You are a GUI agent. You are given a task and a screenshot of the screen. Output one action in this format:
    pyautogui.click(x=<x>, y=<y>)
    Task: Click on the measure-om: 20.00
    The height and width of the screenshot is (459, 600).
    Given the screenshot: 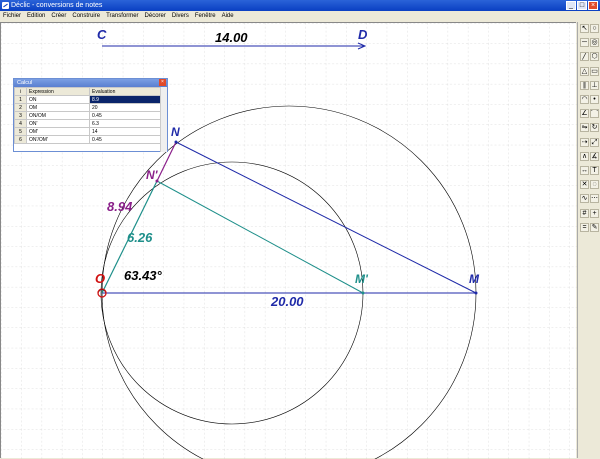 What is the action you would take?
    pyautogui.click(x=287, y=301)
    